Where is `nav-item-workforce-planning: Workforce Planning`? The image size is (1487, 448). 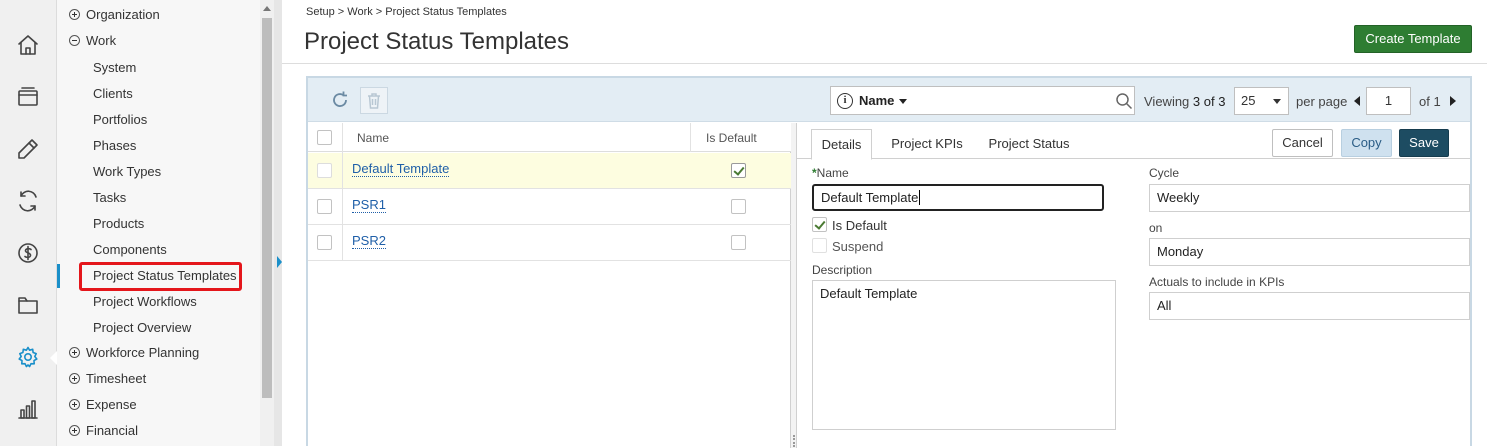
nav-item-workforce-planning: Workforce Planning is located at coordinates (158, 353).